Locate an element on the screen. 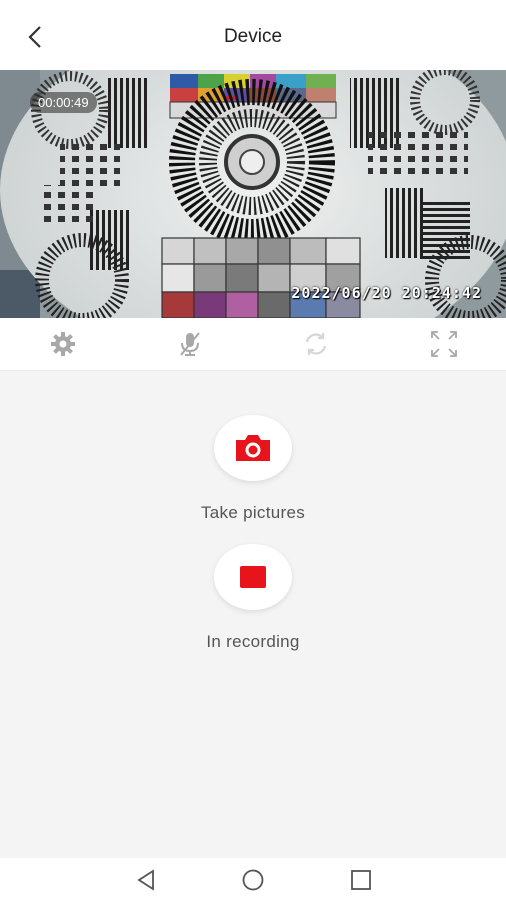 This screenshot has width=506, height=900. system-nav-bar is located at coordinates (253, 879).